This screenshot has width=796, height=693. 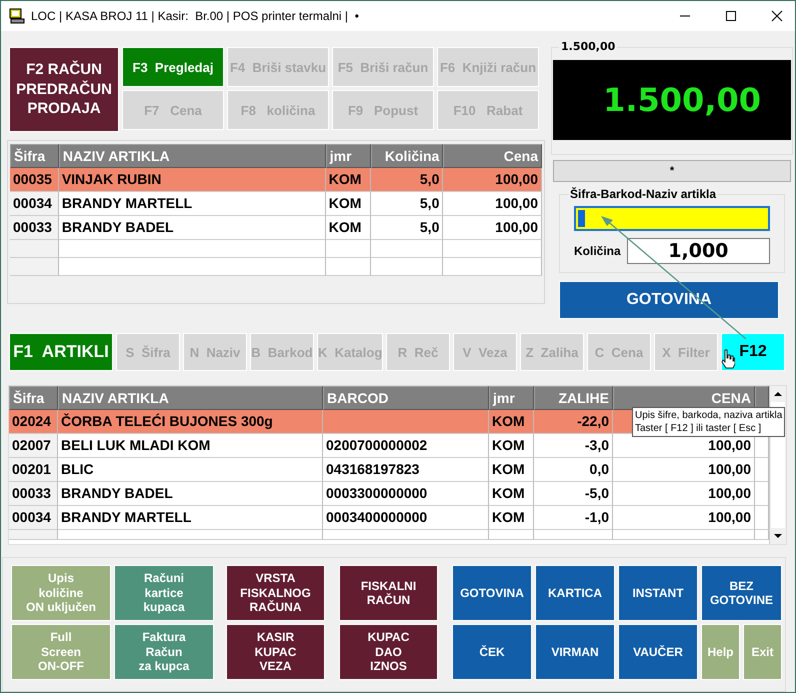 I want to click on function-key: F3 Pregledaj, so click(x=173, y=67).